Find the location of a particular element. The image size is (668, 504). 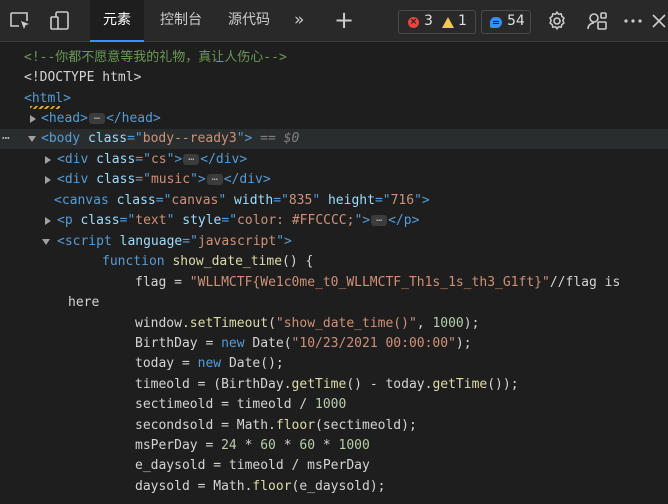

device-emulation-icon is located at coordinates (60, 21).